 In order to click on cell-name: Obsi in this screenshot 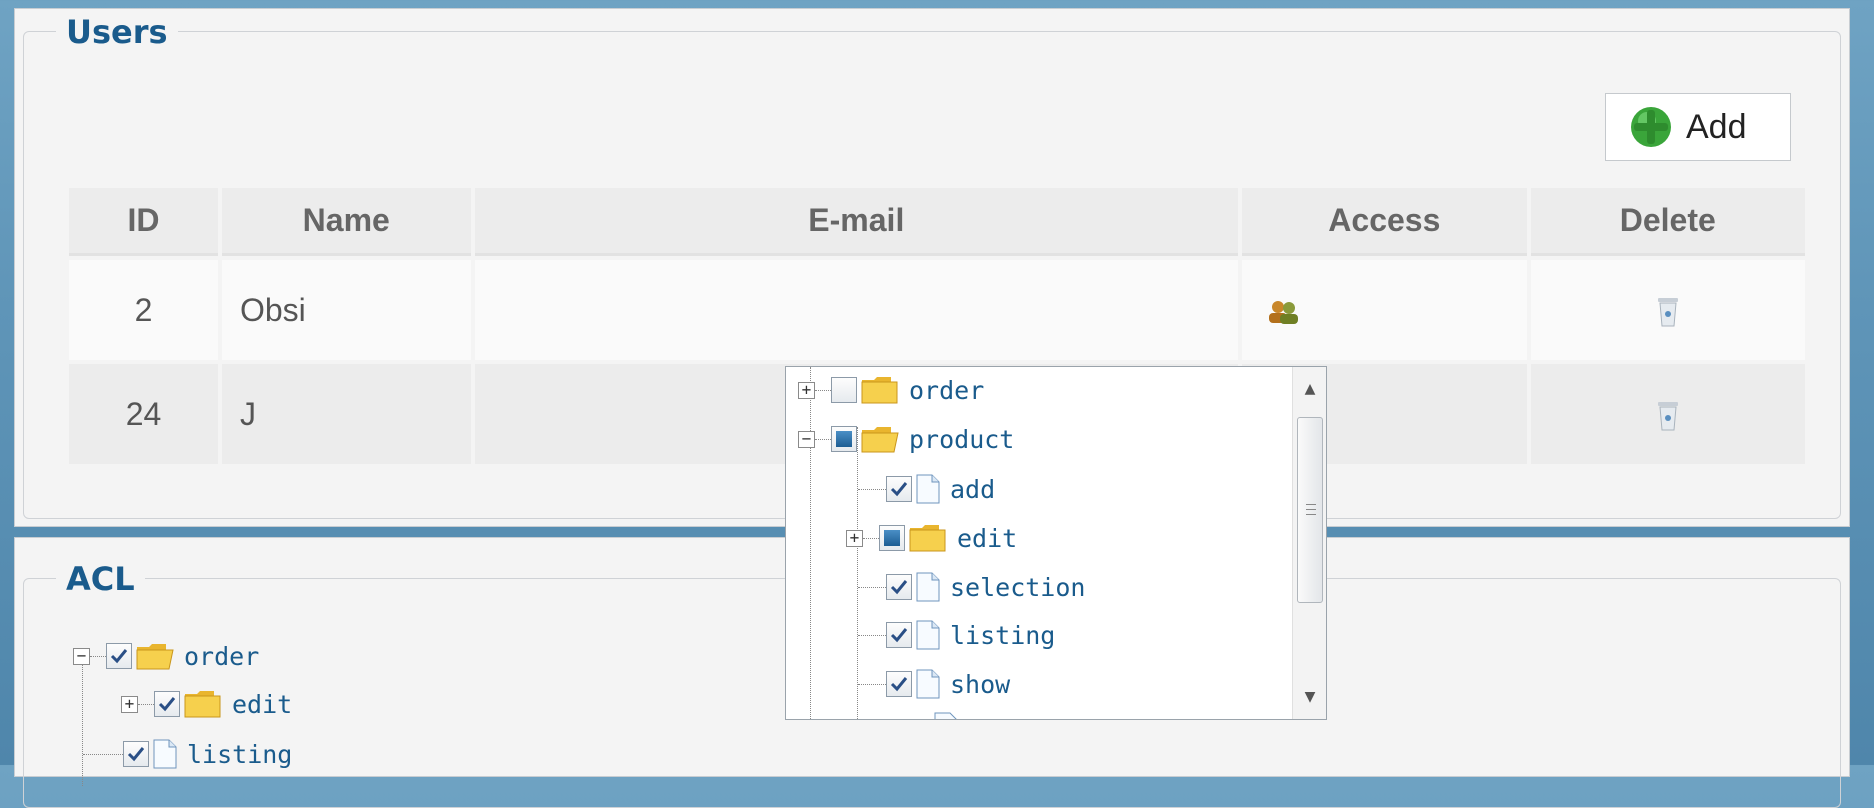, I will do `click(346, 310)`.